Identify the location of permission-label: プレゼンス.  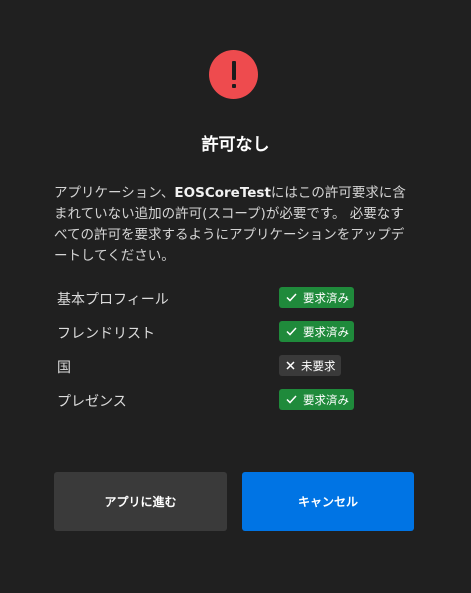
(92, 402).